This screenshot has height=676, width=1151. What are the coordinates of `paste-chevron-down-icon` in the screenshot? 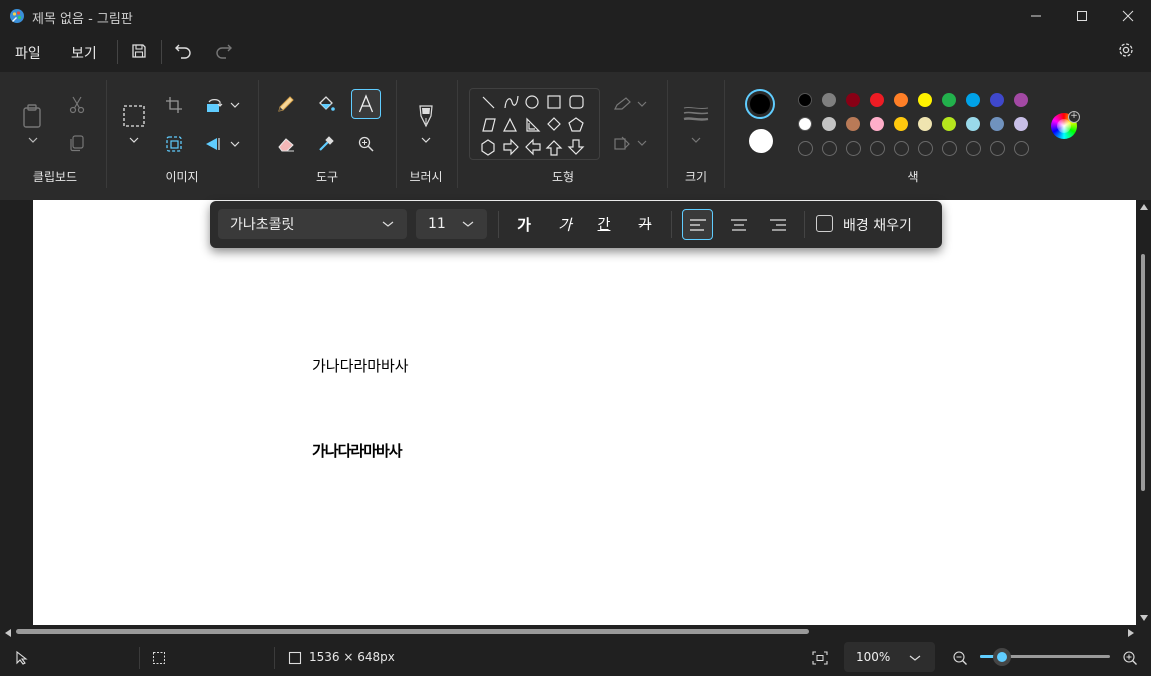 It's located at (33, 140).